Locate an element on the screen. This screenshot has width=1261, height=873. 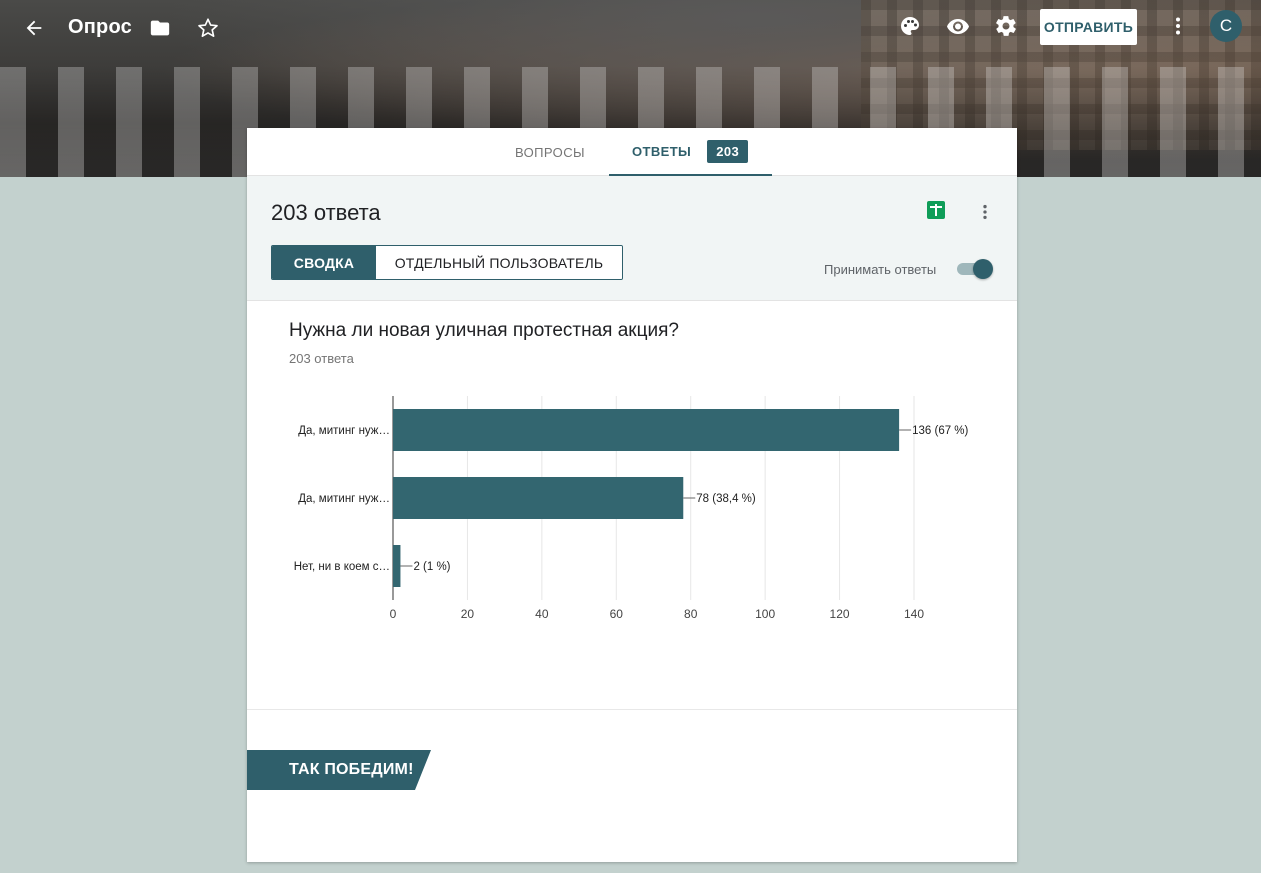
send-button: ОТПРАВИТЬ is located at coordinates (1088, 27).